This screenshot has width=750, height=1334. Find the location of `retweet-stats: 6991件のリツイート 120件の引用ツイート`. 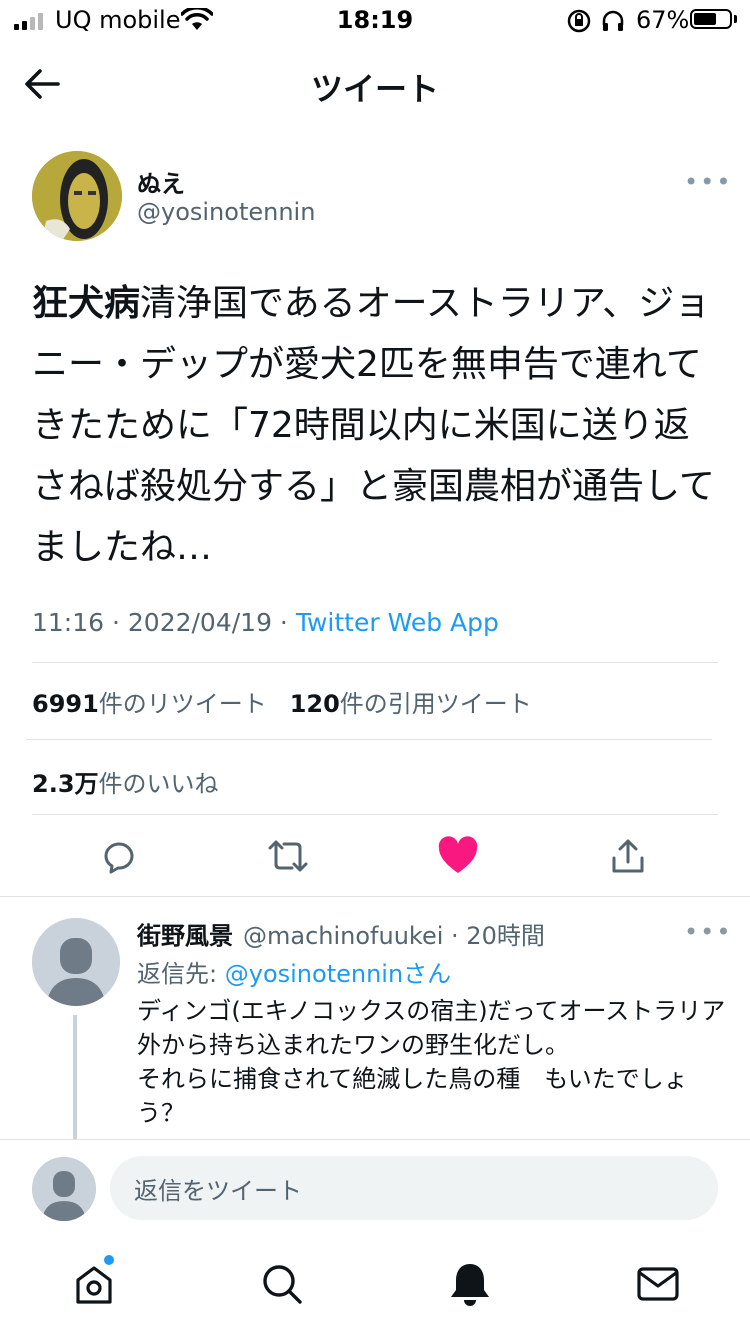

retweet-stats: 6991件のリツイート 120件の引用ツイート is located at coordinates (282, 701).